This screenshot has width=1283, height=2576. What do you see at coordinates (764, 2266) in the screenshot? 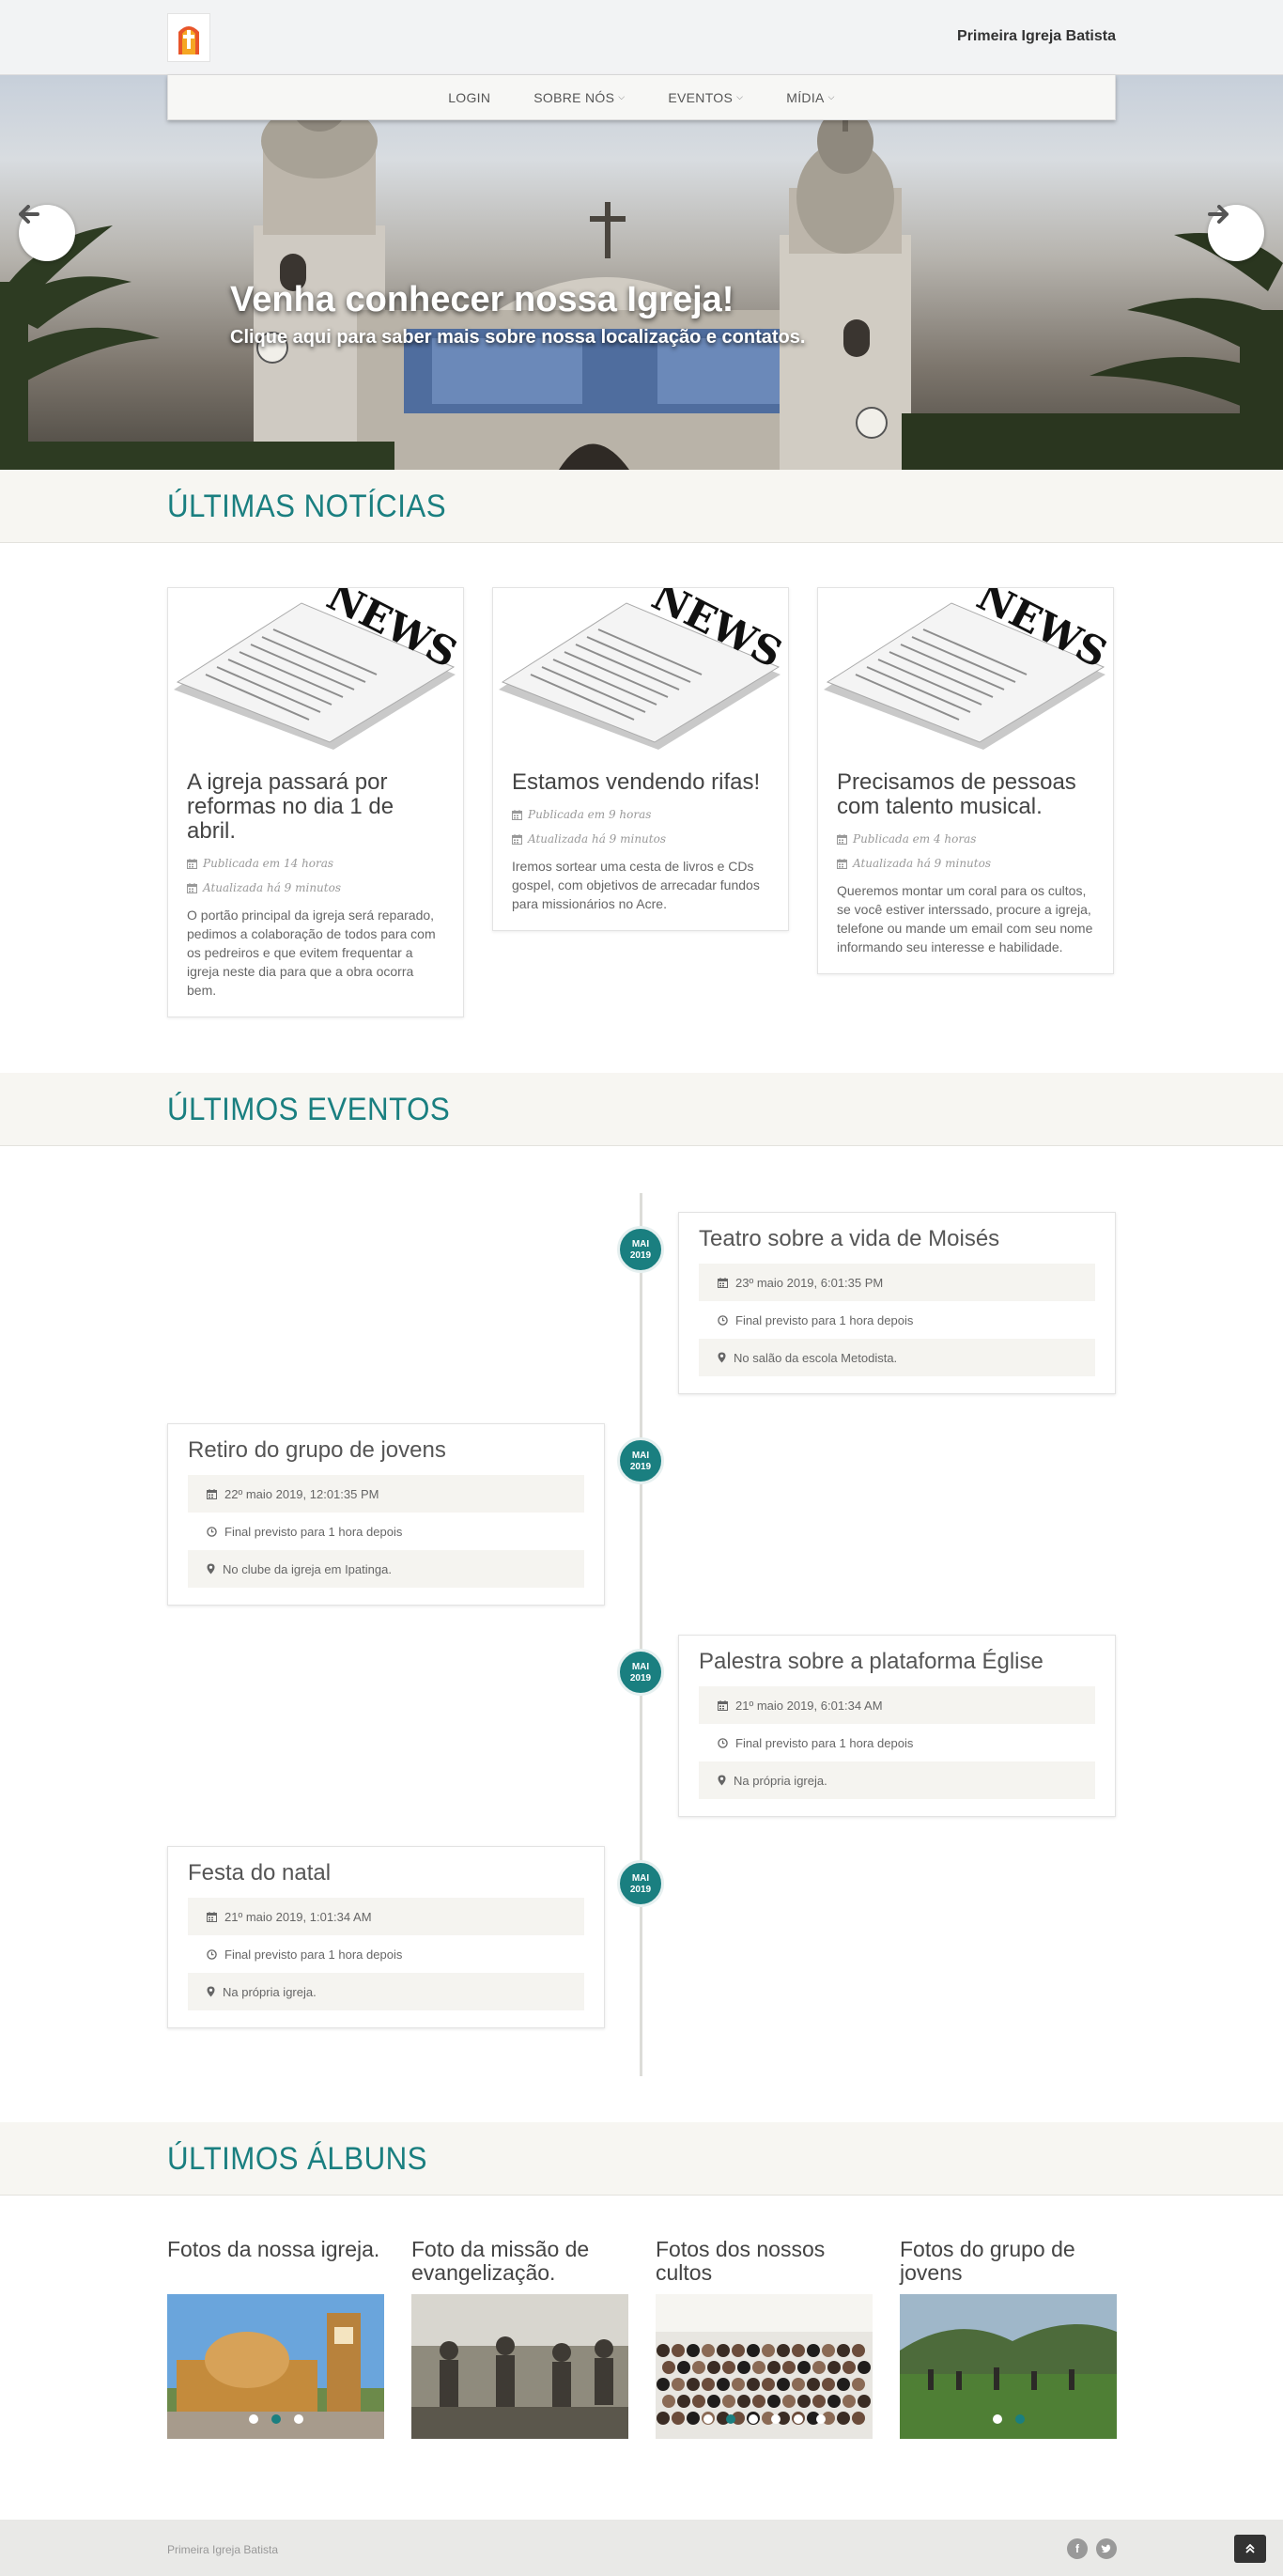
I see `album-title: Fotos dos nossos cultos` at bounding box center [764, 2266].